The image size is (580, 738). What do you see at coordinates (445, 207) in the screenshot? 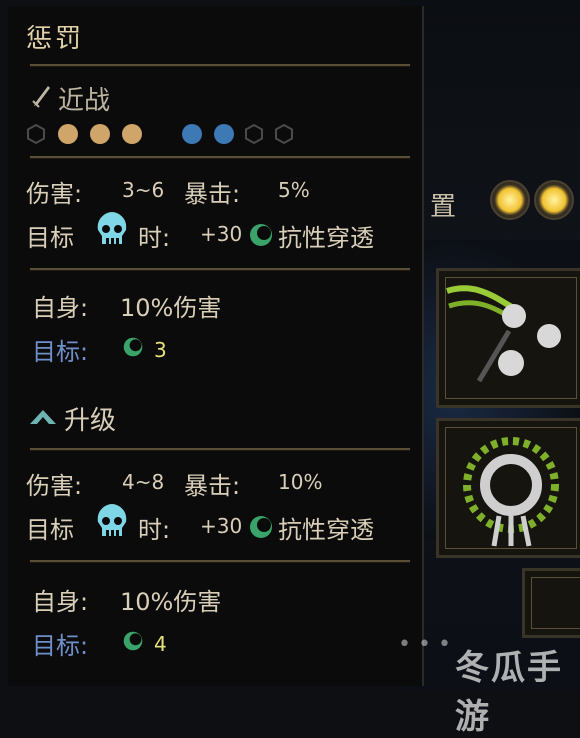
I see `scene-label: 置` at bounding box center [445, 207].